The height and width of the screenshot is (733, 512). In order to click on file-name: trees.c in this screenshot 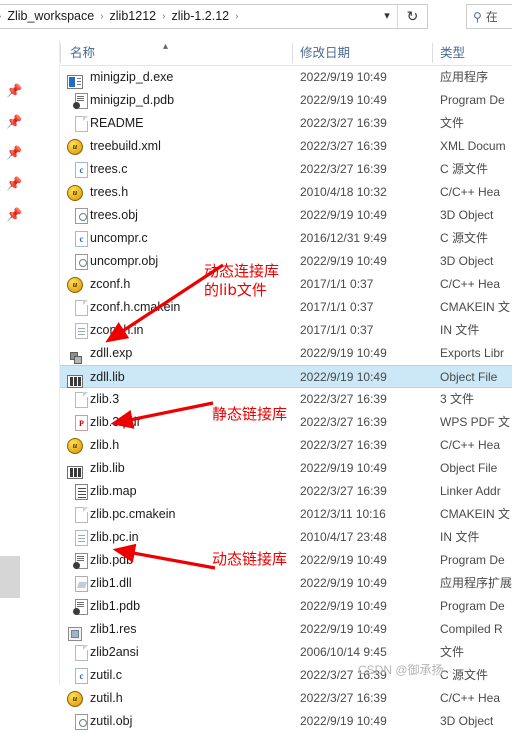, I will do `click(109, 169)`.